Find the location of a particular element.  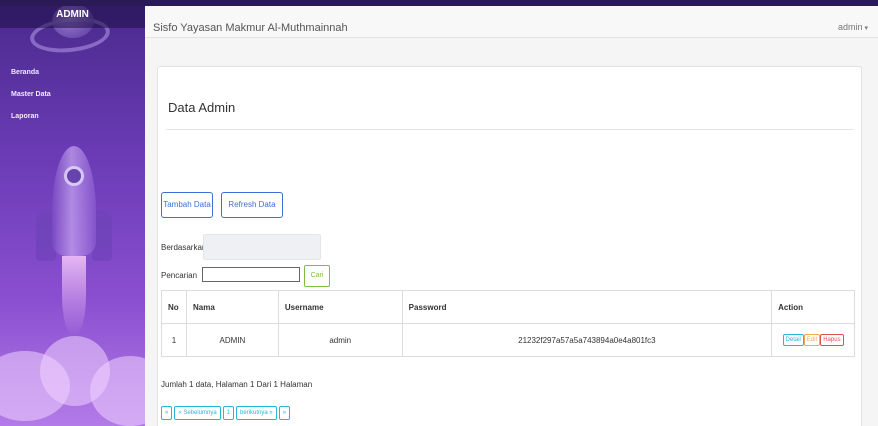

pagination: «« Sebelumnya 1 berikutnya »» is located at coordinates (226, 413).